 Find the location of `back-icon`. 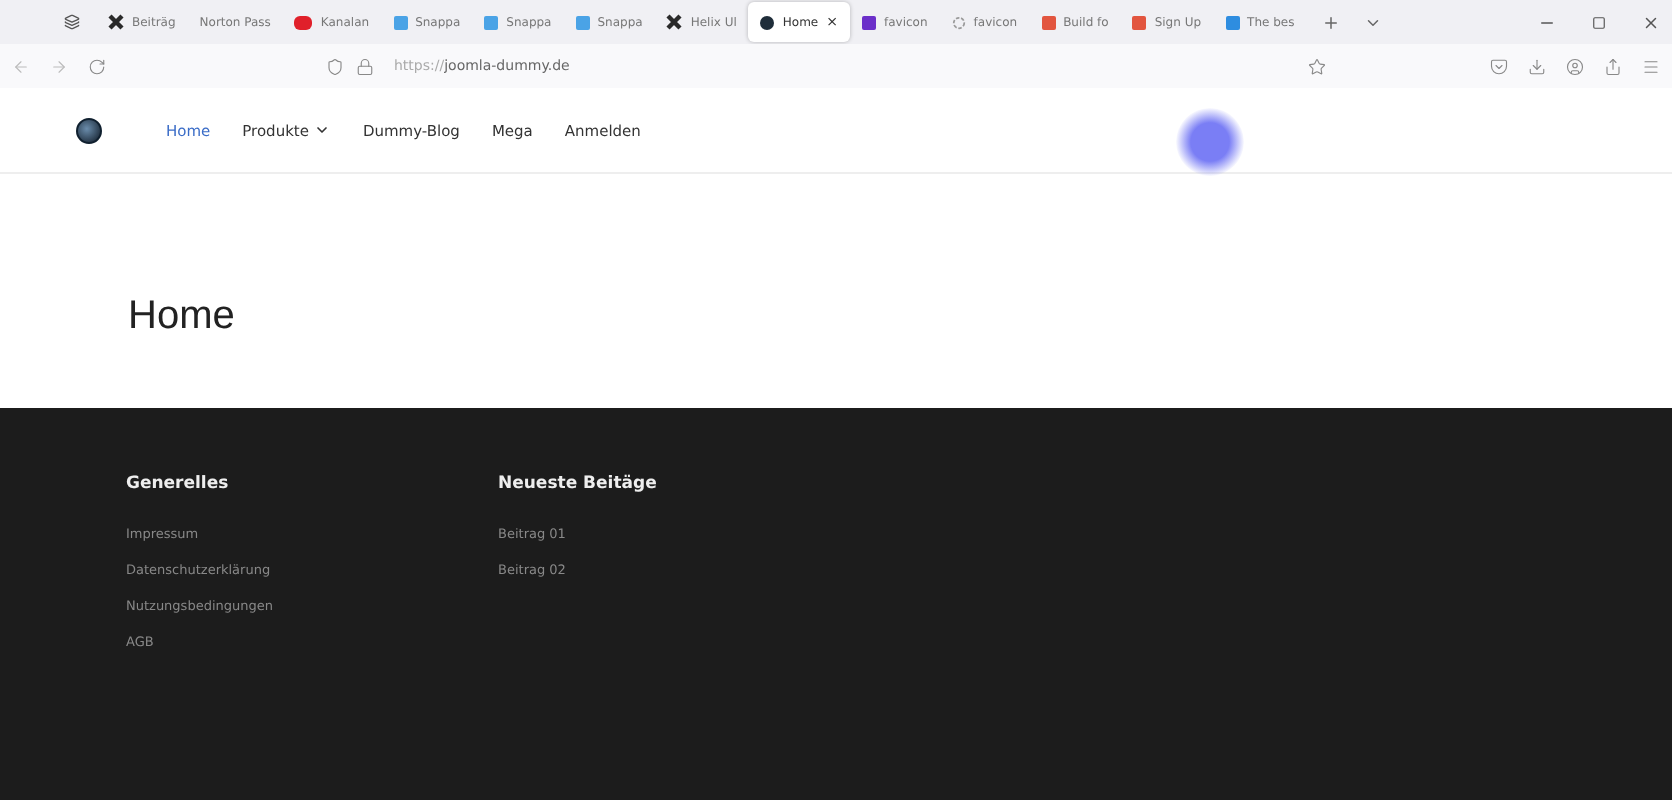

back-icon is located at coordinates (21, 66).